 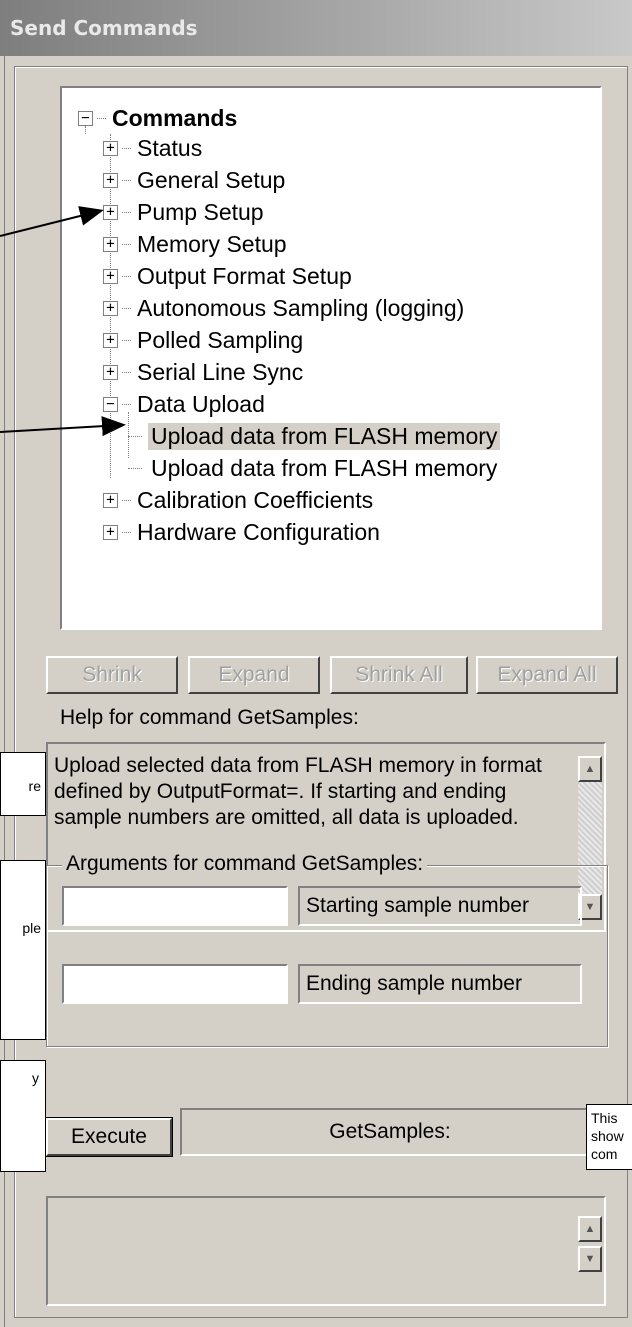 What do you see at coordinates (63, 321) in the screenshot?
I see `annotation-arrows` at bounding box center [63, 321].